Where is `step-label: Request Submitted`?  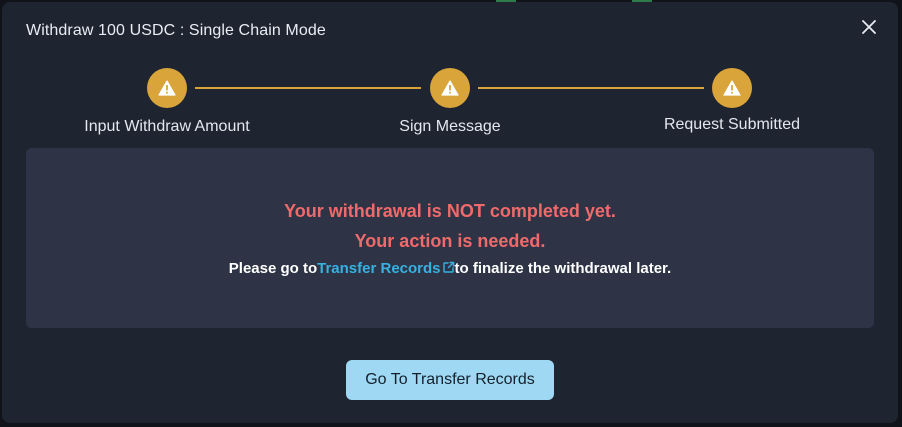 step-label: Request Submitted is located at coordinates (732, 124).